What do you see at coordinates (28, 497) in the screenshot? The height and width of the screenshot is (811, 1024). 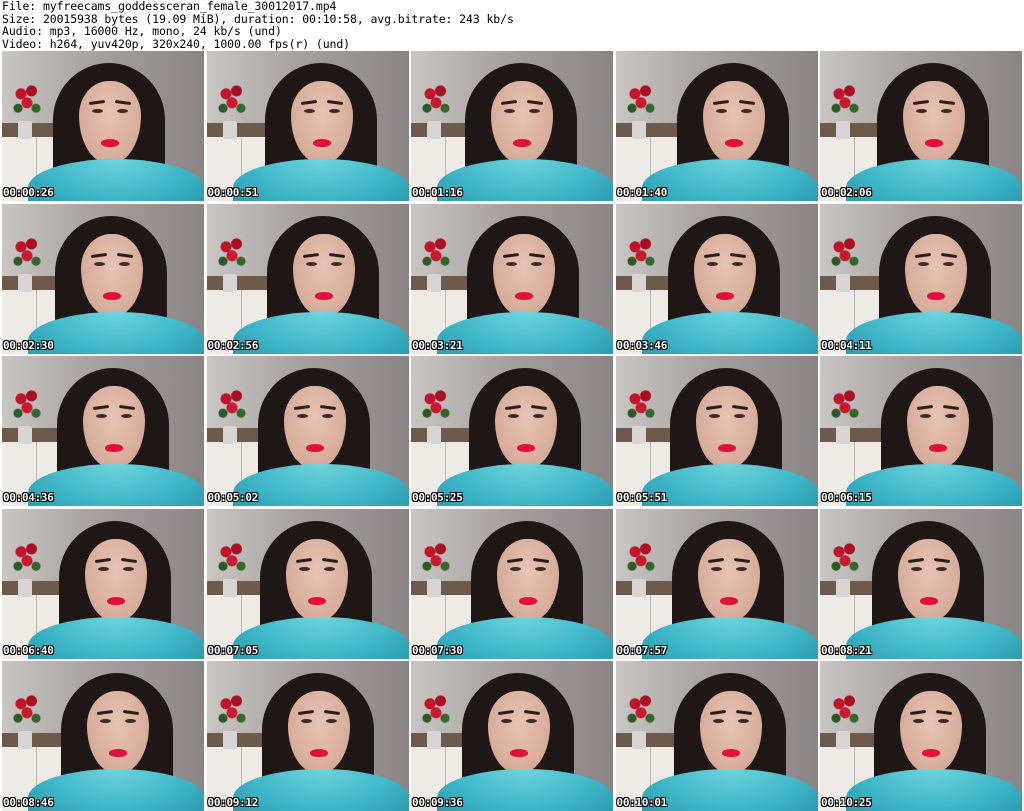 I see `thumbnail-timestamp: 00:04:36` at bounding box center [28, 497].